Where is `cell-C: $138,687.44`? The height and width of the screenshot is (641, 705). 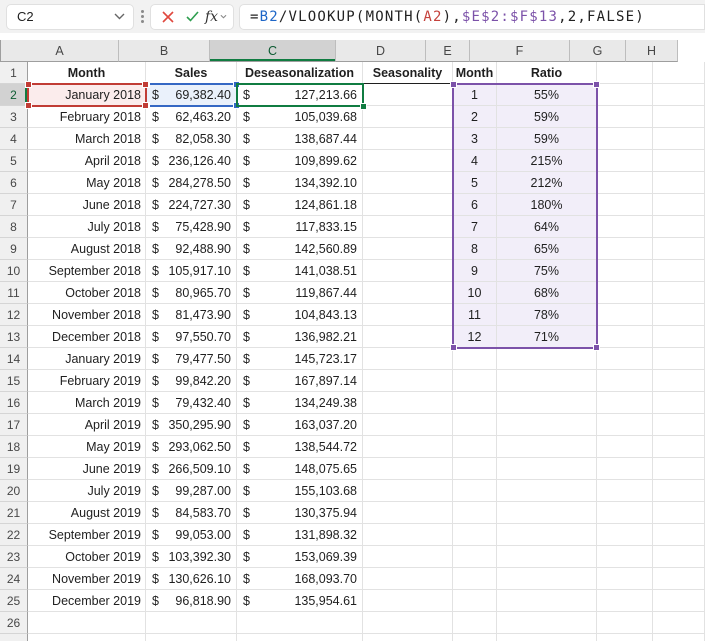 cell-C: $138,687.44 is located at coordinates (300, 139).